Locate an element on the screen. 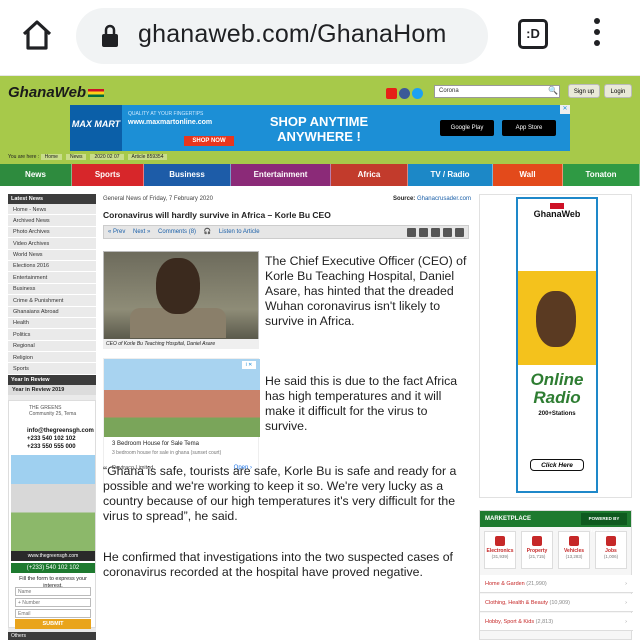 This screenshot has width=640, height=640. category-electronics: Electronics (31,939) is located at coordinates (500, 550).